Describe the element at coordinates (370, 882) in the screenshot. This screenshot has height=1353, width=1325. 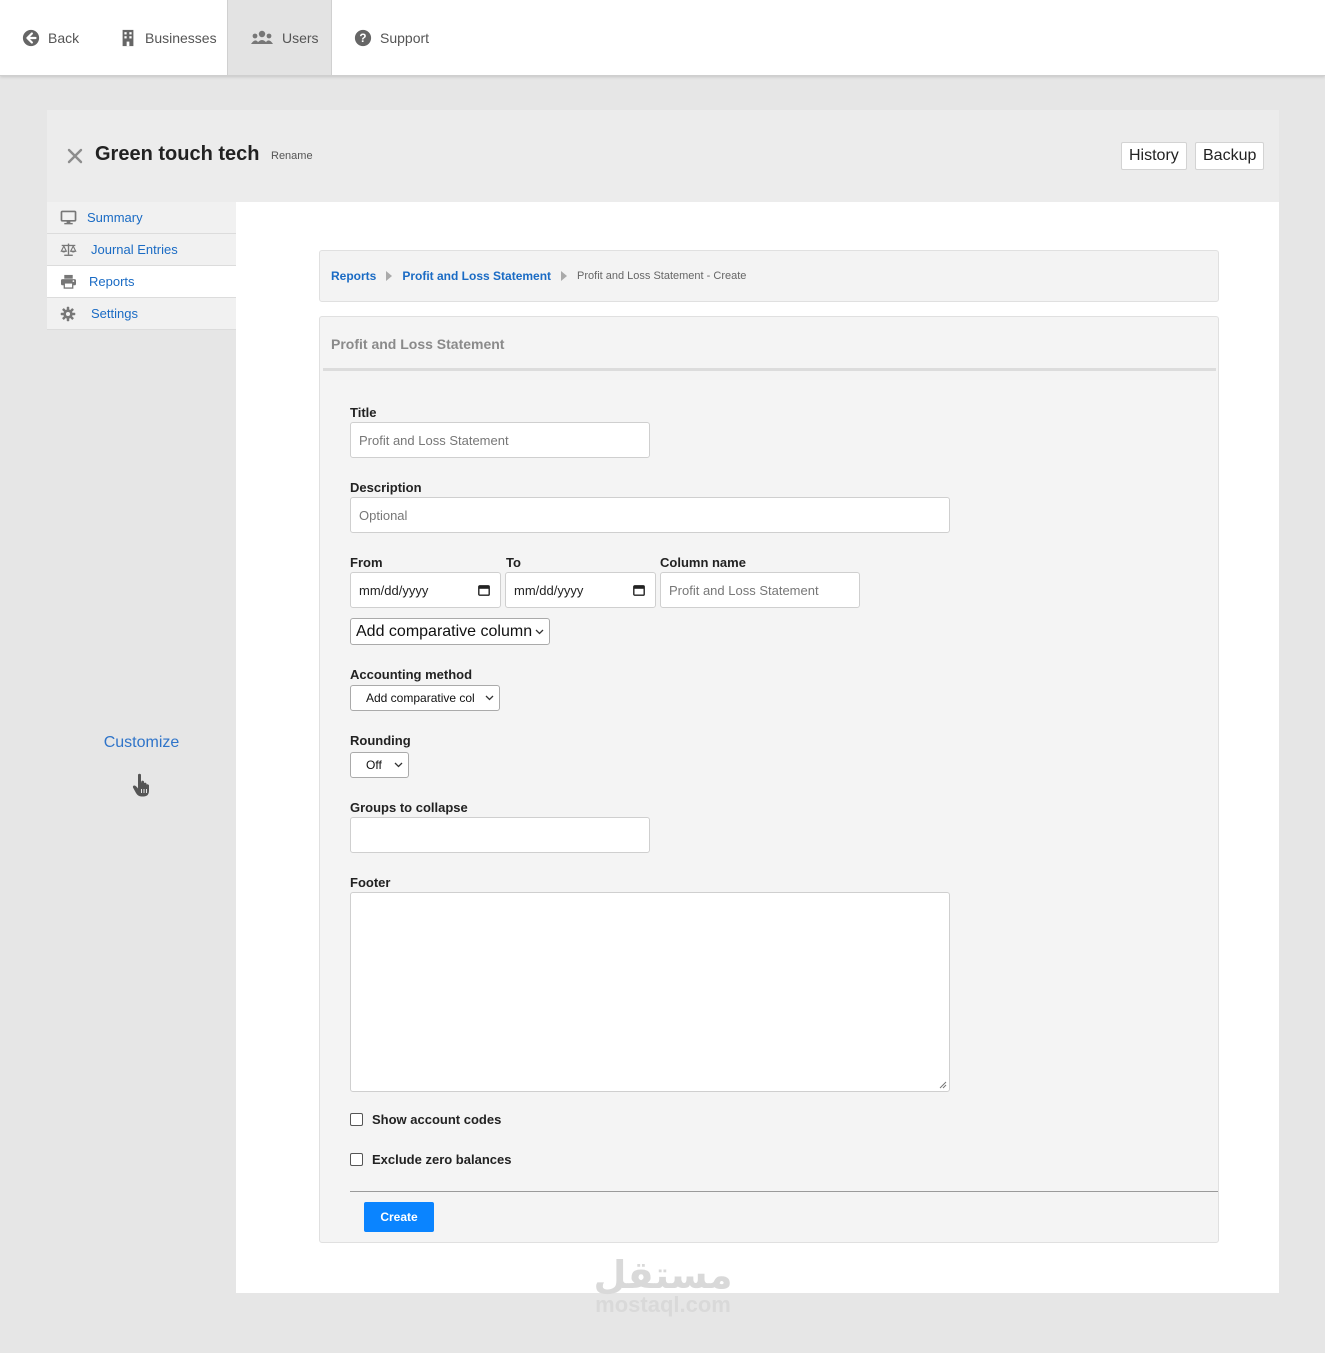
I see `footer-label: Footer` at that location.